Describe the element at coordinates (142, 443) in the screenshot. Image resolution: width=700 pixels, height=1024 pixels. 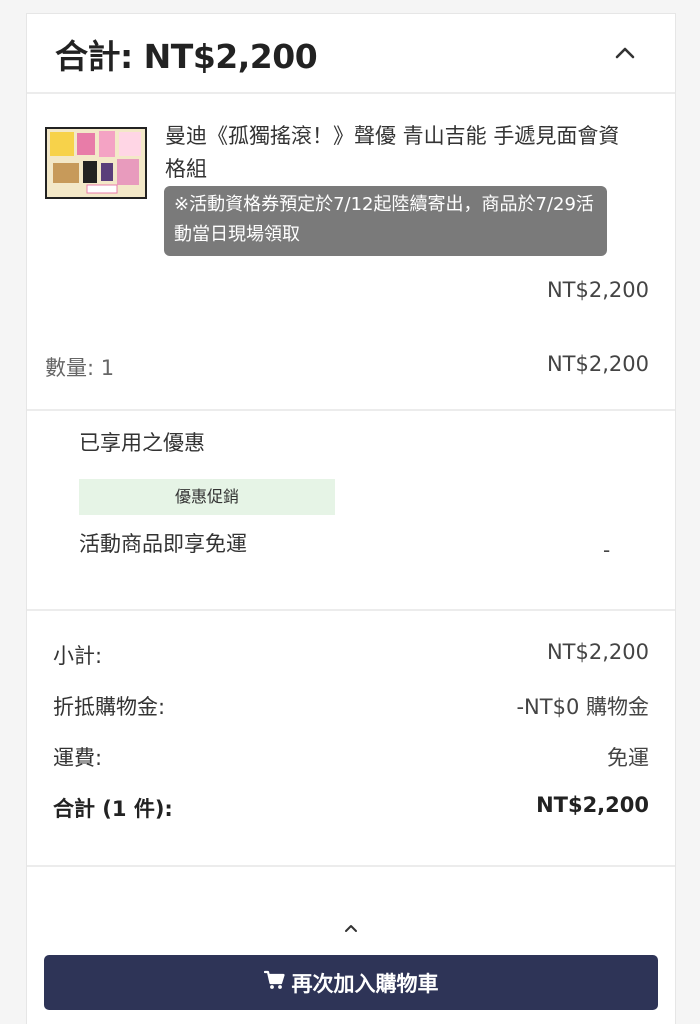
I see `promotion-title: 已享用之優惠` at that location.